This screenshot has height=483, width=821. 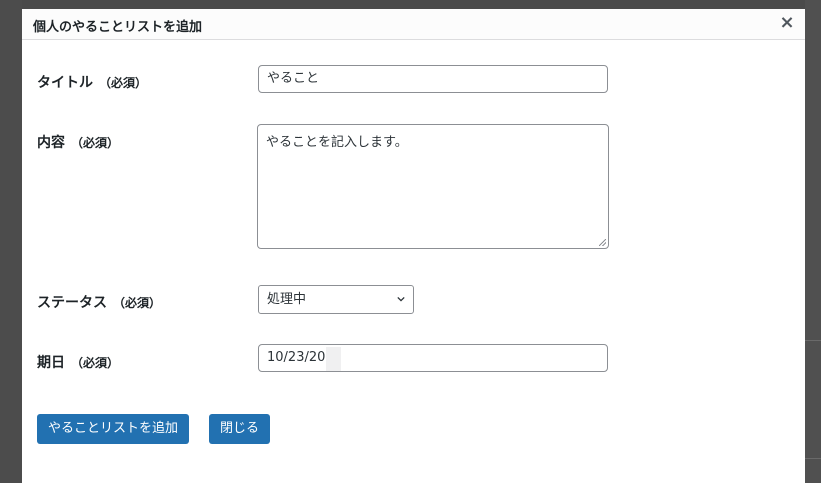 I want to click on due-date-required-mark: （必須）, so click(x=95, y=363).